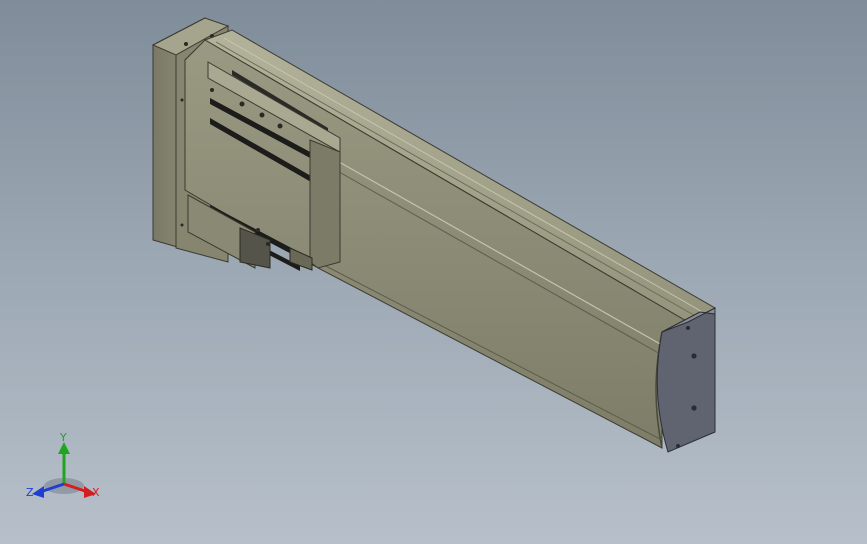  Describe the element at coordinates (38, 492) in the screenshot. I see `z-axis-arrow` at that location.